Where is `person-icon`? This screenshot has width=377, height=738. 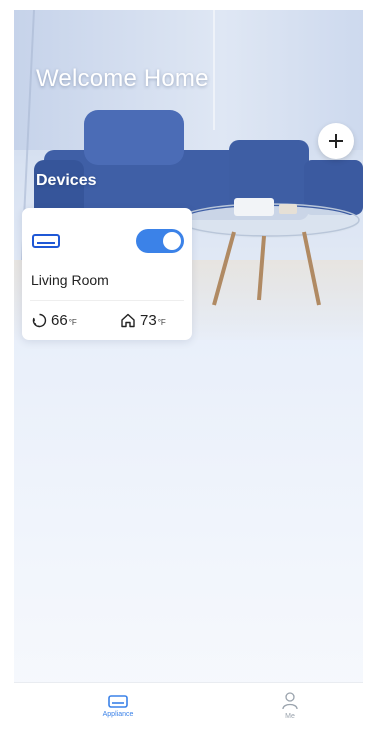
person-icon is located at coordinates (290, 701).